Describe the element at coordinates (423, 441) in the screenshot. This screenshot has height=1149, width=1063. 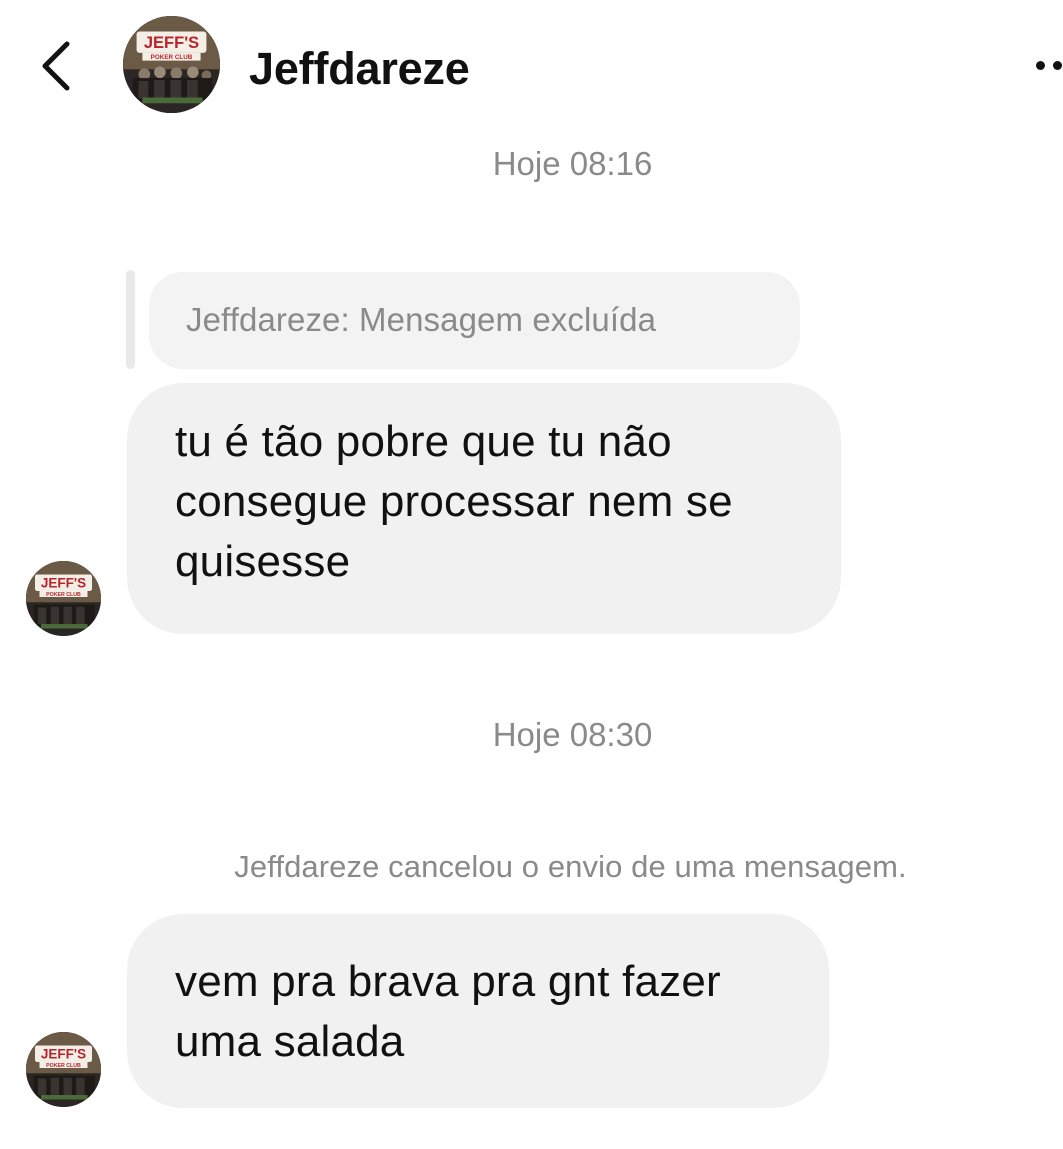
I see `message-text-line: tu é tão pobre que tu não` at that location.